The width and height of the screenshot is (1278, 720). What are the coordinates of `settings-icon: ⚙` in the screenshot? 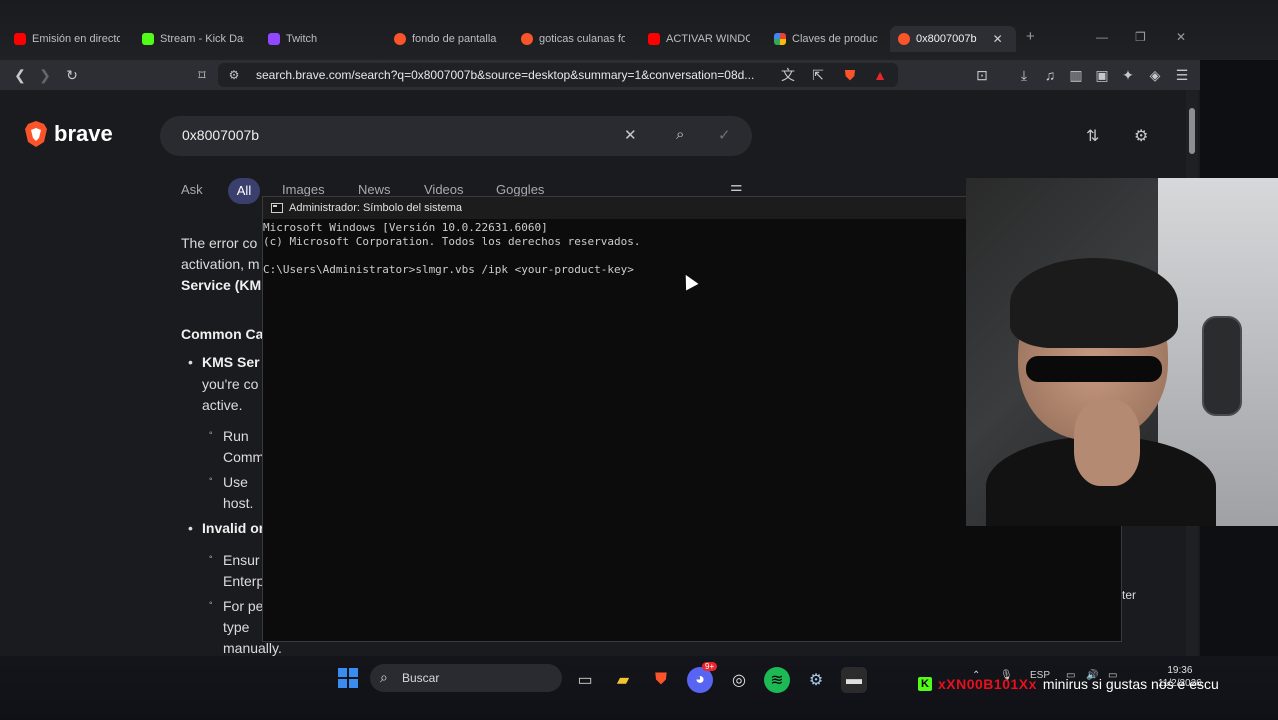 It's located at (816, 680).